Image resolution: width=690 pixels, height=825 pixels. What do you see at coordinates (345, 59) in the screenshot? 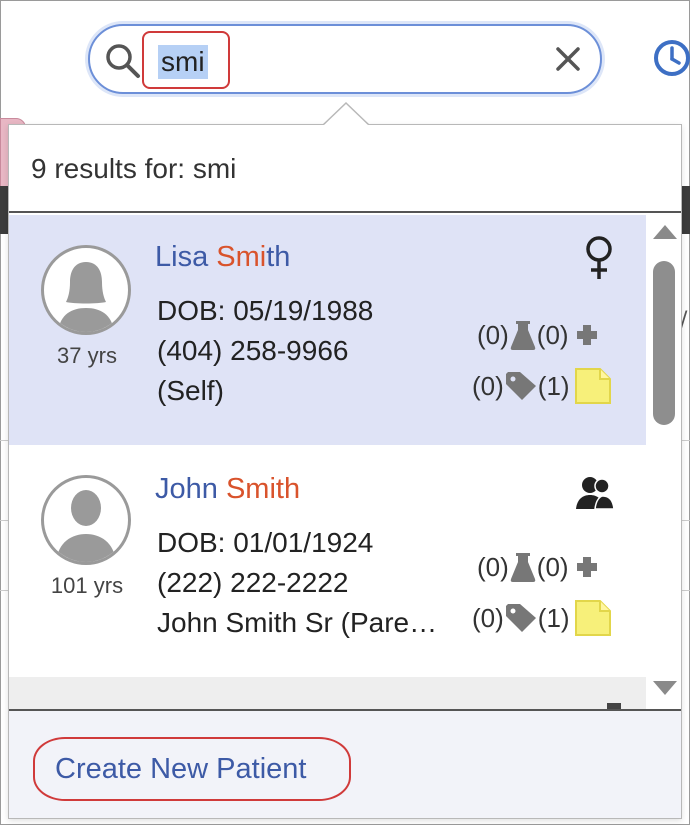
I see `patient-search-box: smi` at bounding box center [345, 59].